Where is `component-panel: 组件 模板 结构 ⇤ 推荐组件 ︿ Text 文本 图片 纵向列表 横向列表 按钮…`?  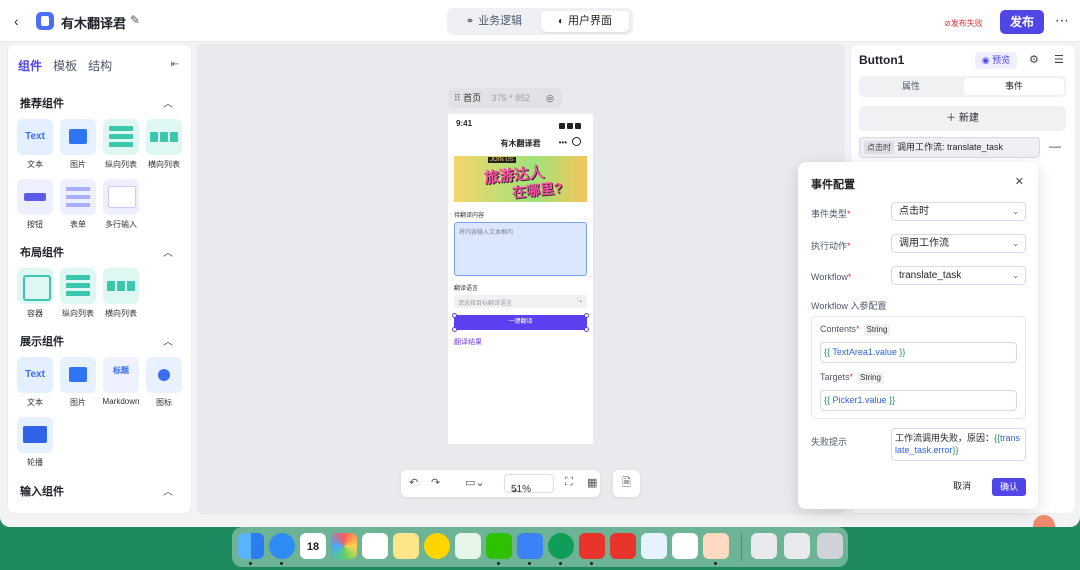
component-panel: 组件 模板 结构 ⇤ 推荐组件 ︿ Text 文本 图片 纵向列表 横向列表 按钮… is located at coordinates (99, 279).